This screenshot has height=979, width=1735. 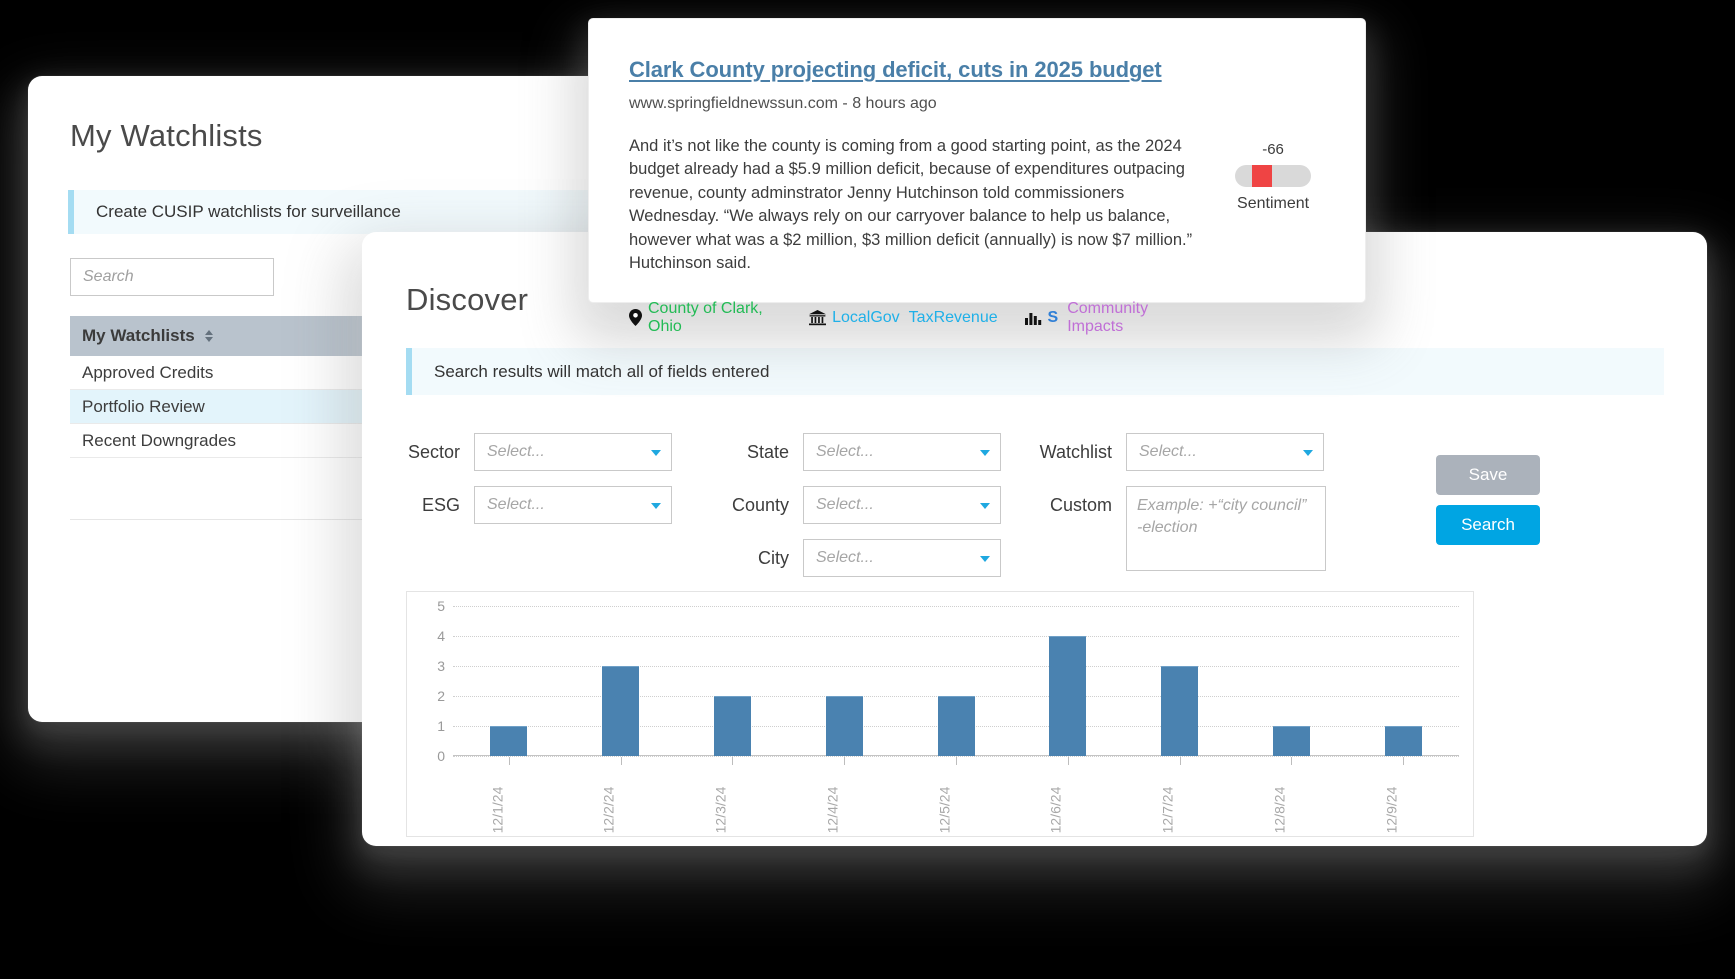 I want to click on chart-x-label-slot: 12/9/24, so click(x=1403, y=801).